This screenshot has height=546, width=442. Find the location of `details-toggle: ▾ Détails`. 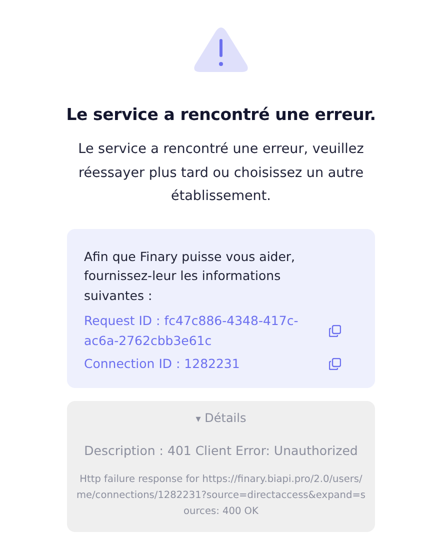

details-toggle: ▾ Détails is located at coordinates (221, 417).